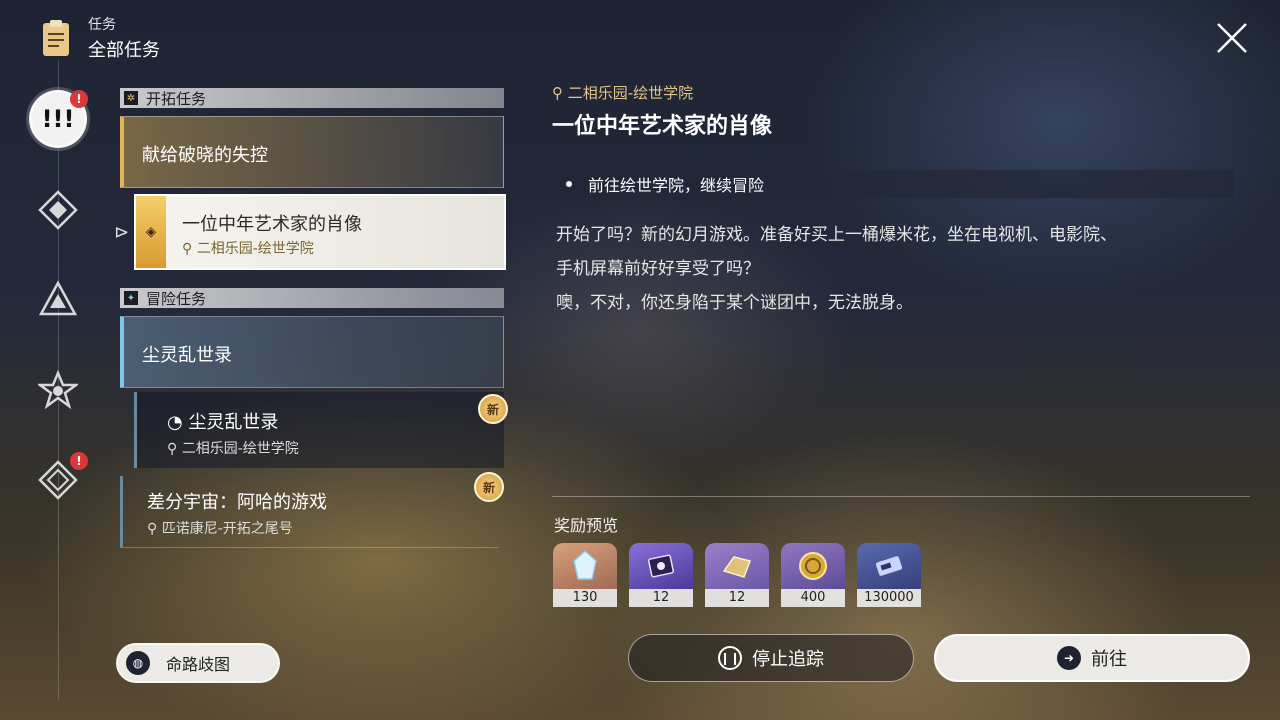 The height and width of the screenshot is (720, 1280). What do you see at coordinates (730, 658) in the screenshot?
I see `pause-icon: ❙❙` at bounding box center [730, 658].